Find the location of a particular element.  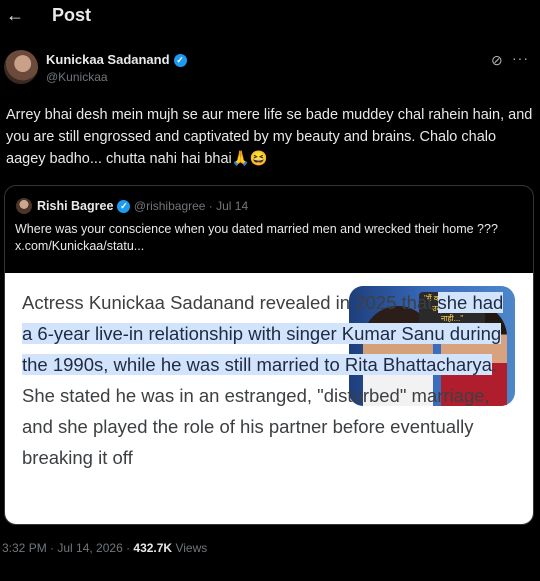

views-count: 432.7K is located at coordinates (153, 548).